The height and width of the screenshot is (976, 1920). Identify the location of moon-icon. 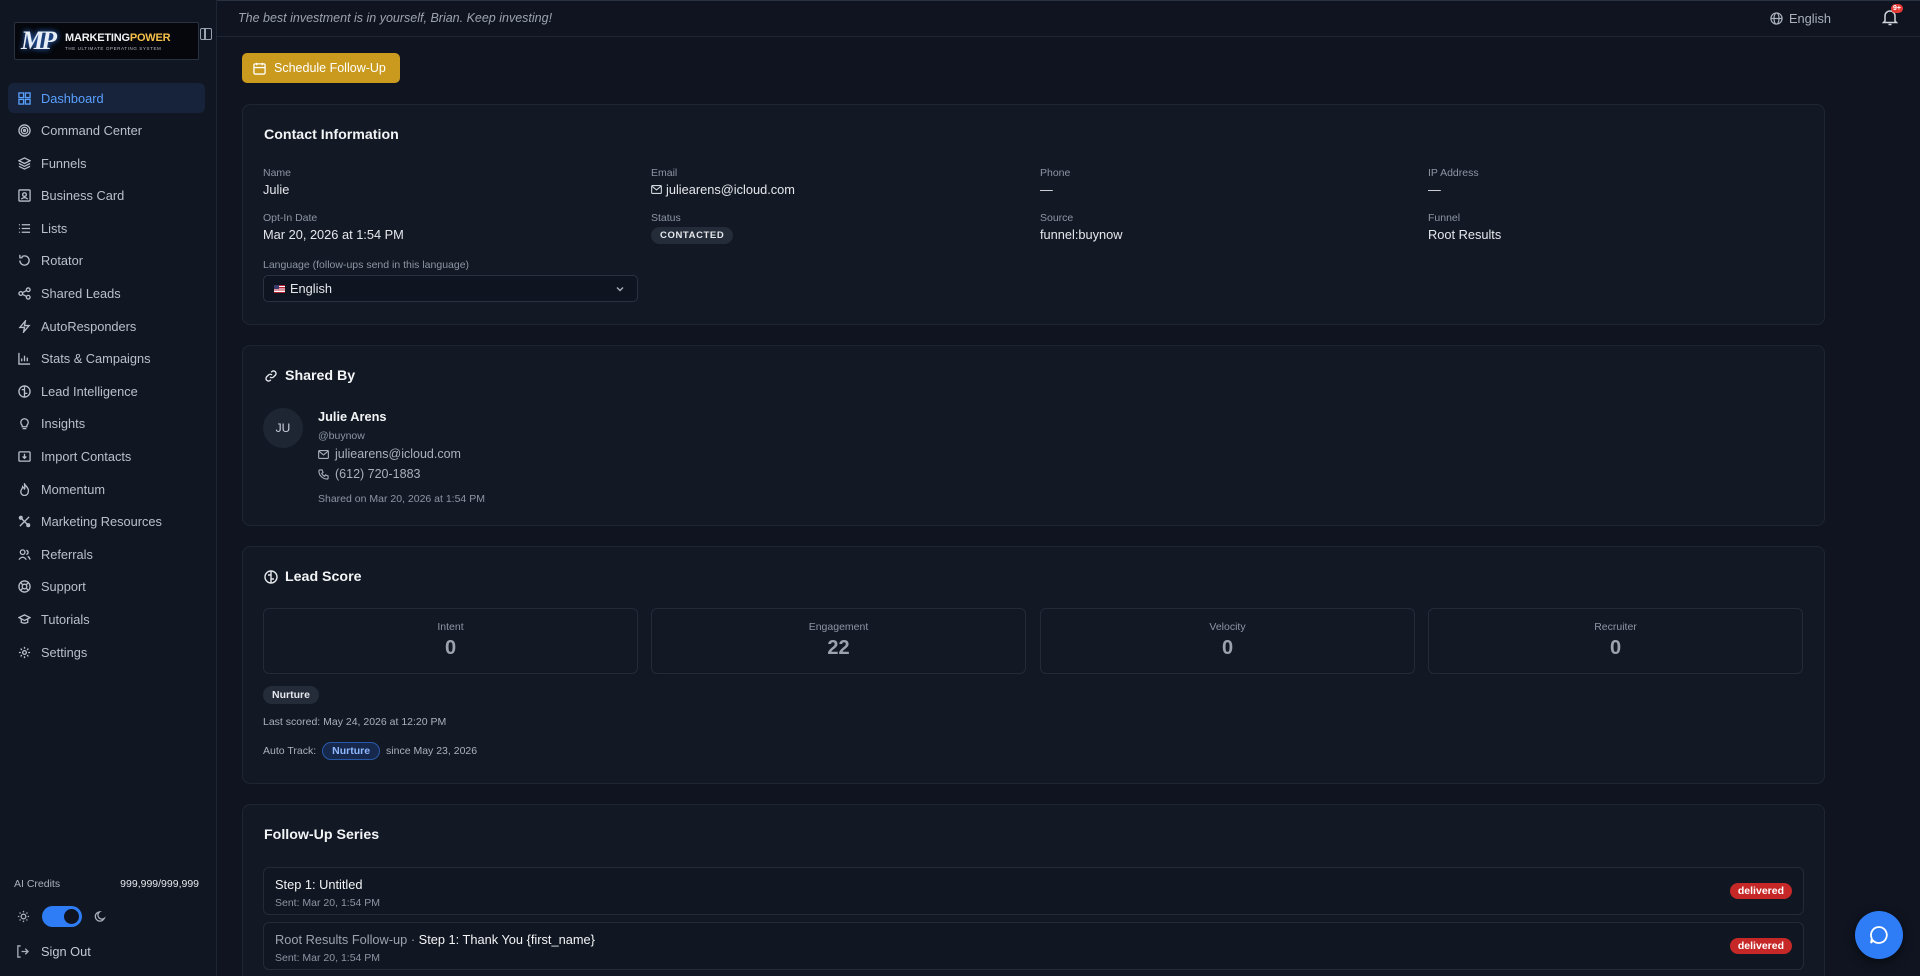
(100, 916).